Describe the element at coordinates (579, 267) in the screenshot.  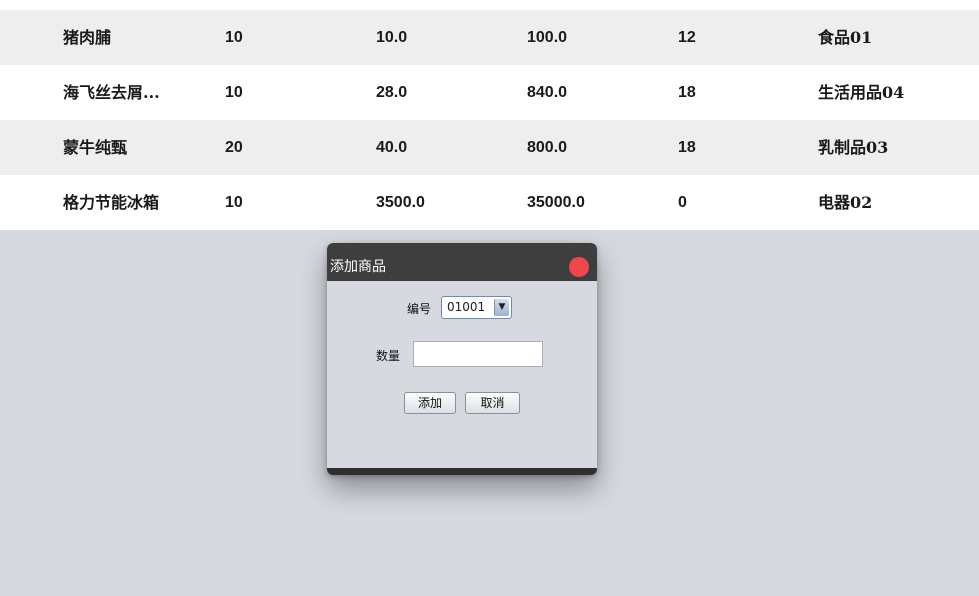
I see `close-icon` at that location.